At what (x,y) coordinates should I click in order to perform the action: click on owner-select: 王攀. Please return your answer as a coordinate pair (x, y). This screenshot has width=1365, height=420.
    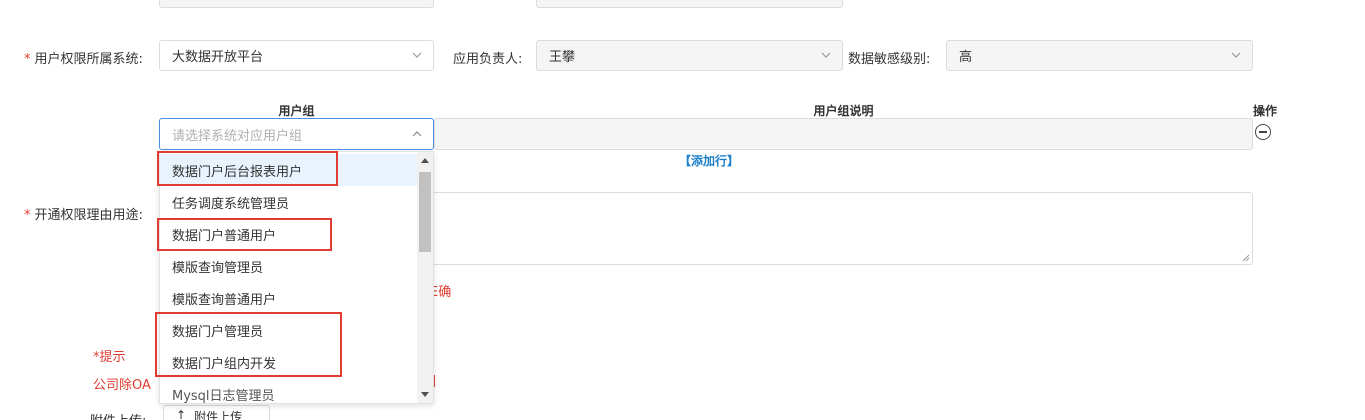
    Looking at the image, I should click on (689, 55).